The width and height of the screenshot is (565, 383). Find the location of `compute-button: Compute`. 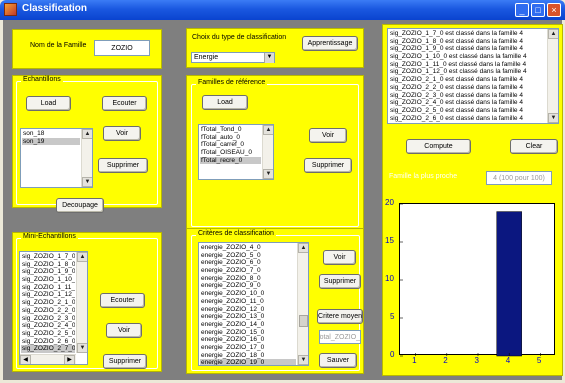

compute-button: Compute is located at coordinates (438, 146).